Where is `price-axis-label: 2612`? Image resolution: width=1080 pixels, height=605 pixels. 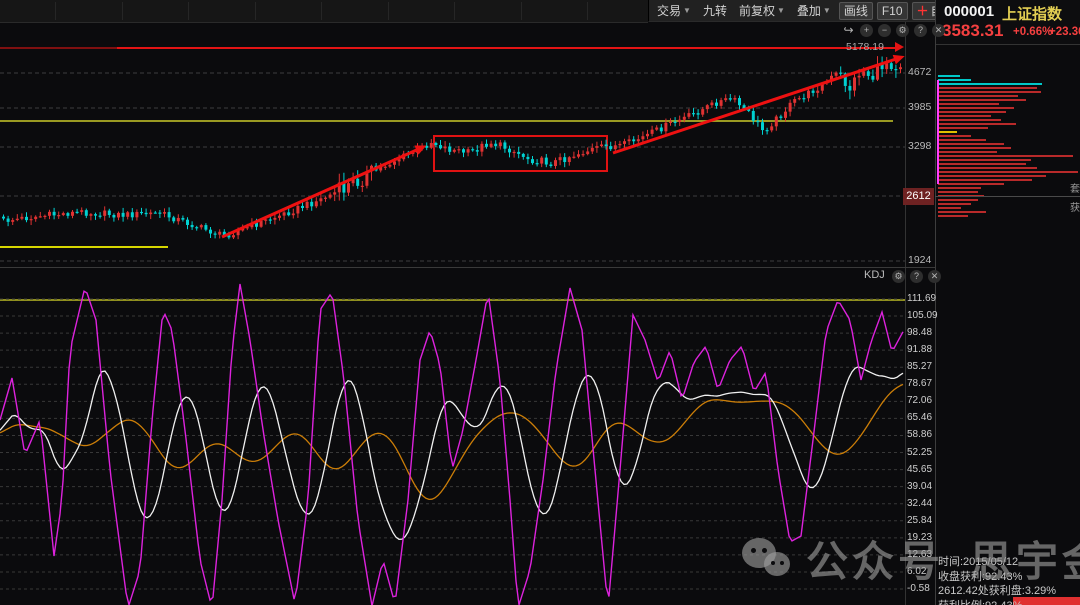
price-axis-label: 2612 is located at coordinates (918, 196).